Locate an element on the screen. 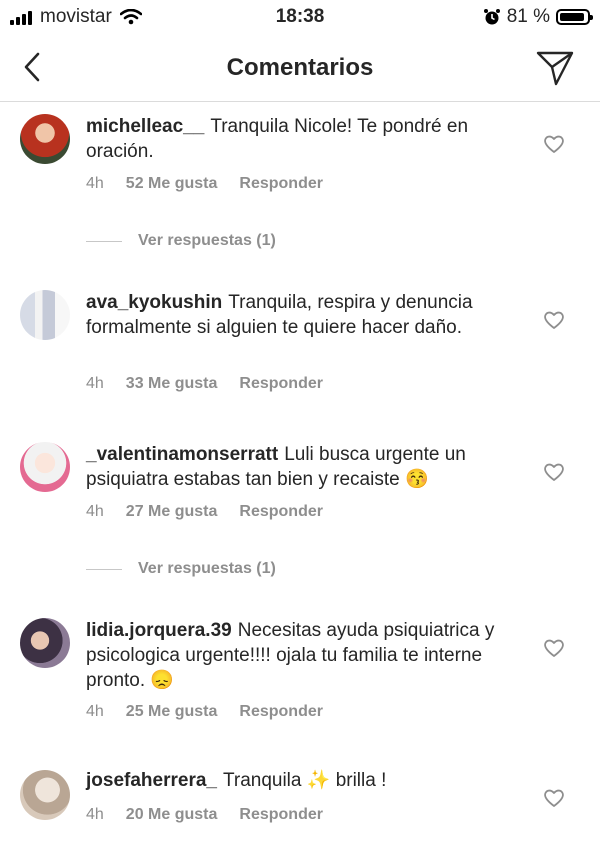 The height and width of the screenshot is (845, 600). comment-meta: 4h 20 Me gusta Responder is located at coordinates (204, 815).